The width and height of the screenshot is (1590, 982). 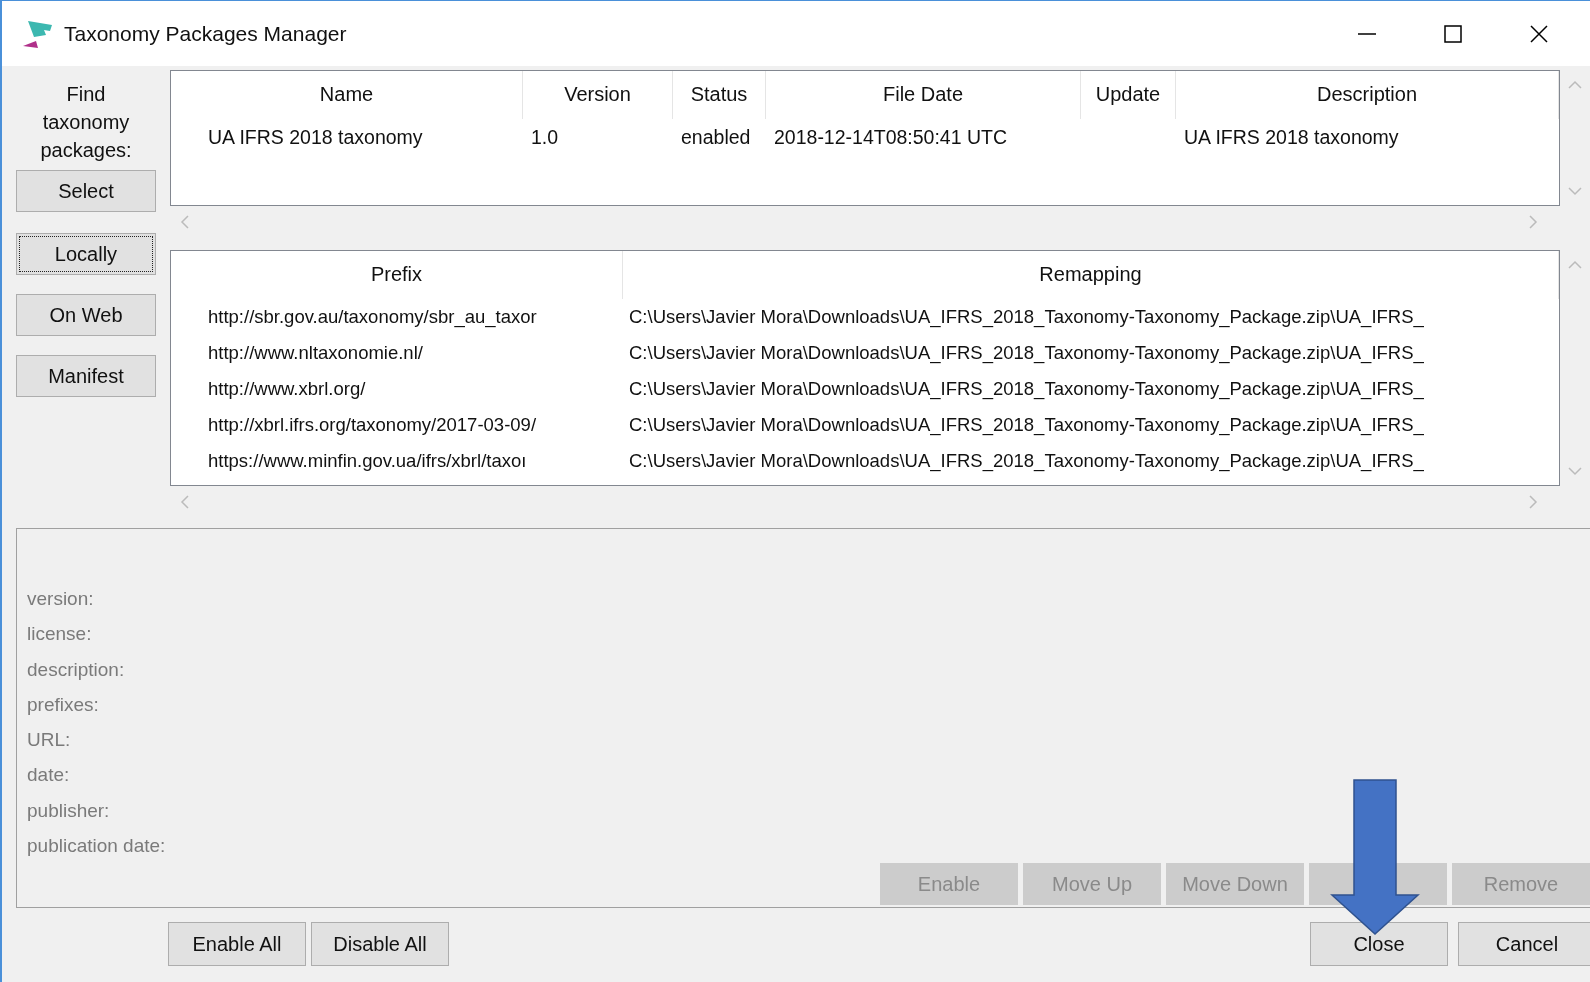 What do you see at coordinates (86, 315) in the screenshot?
I see `find-button: On Web` at bounding box center [86, 315].